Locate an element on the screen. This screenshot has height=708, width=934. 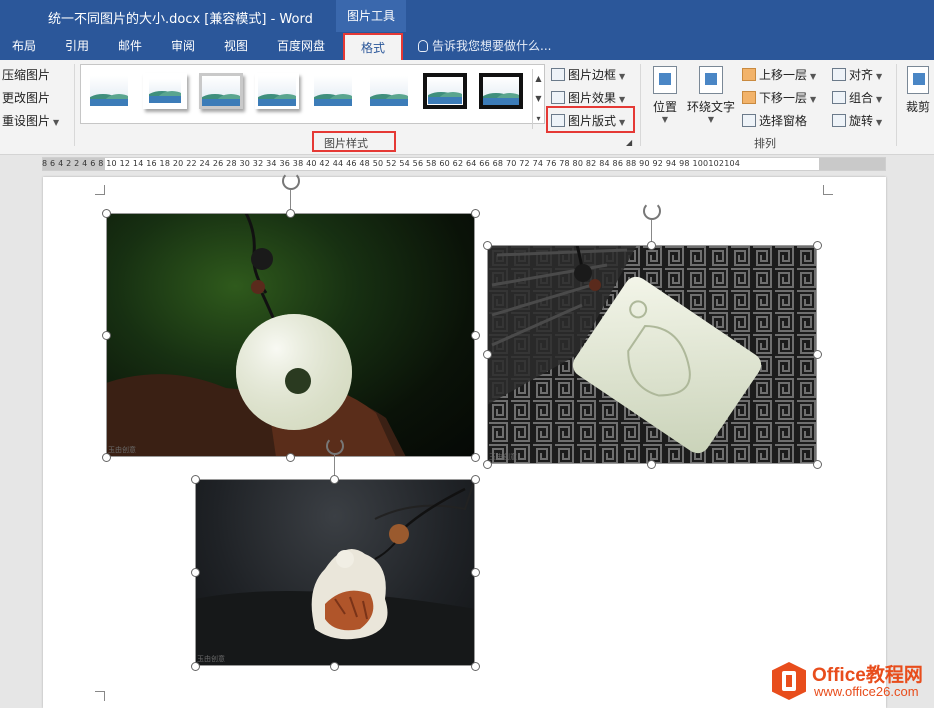
bring-forward-icon is located at coordinates (749, 74).